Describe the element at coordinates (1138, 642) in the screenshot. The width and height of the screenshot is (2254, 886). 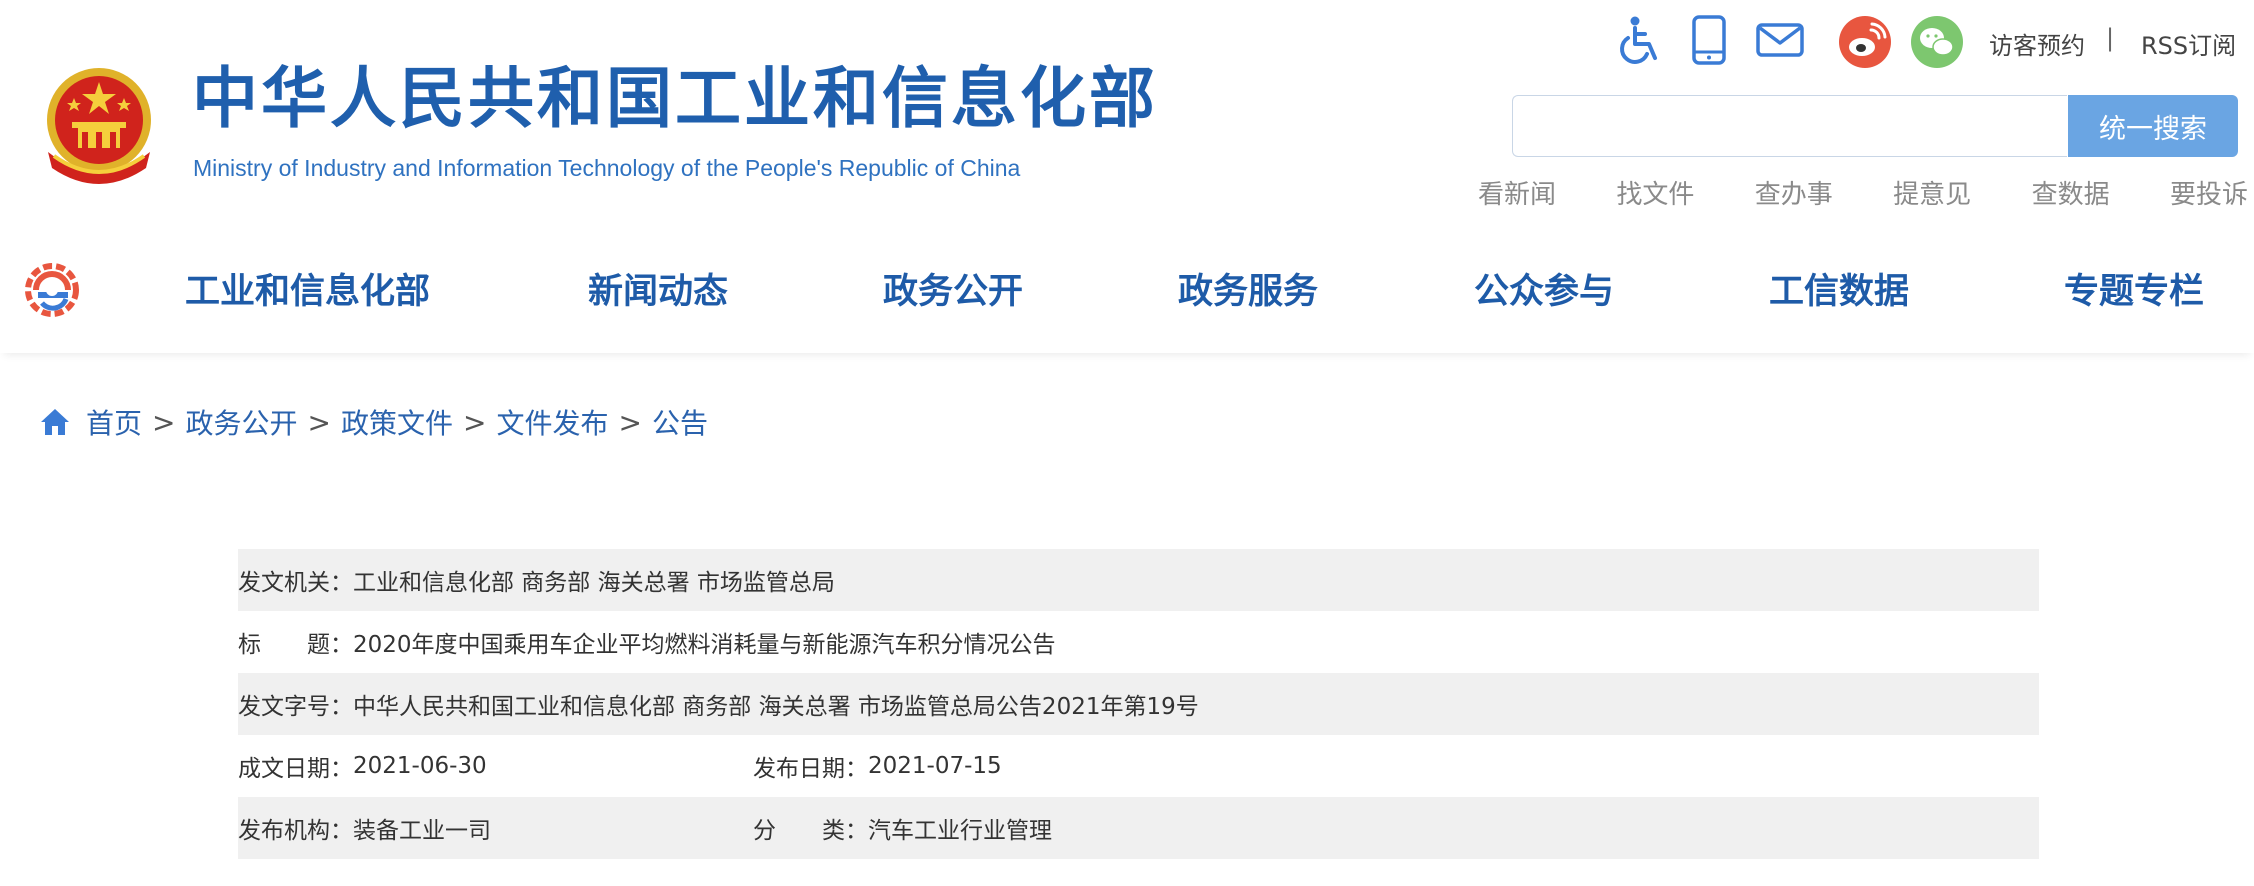
I see `info-row-title: 标 题： 2020年度中国乘用车企业平均燃料消耗量与新能源汽车积分情况公告` at that location.